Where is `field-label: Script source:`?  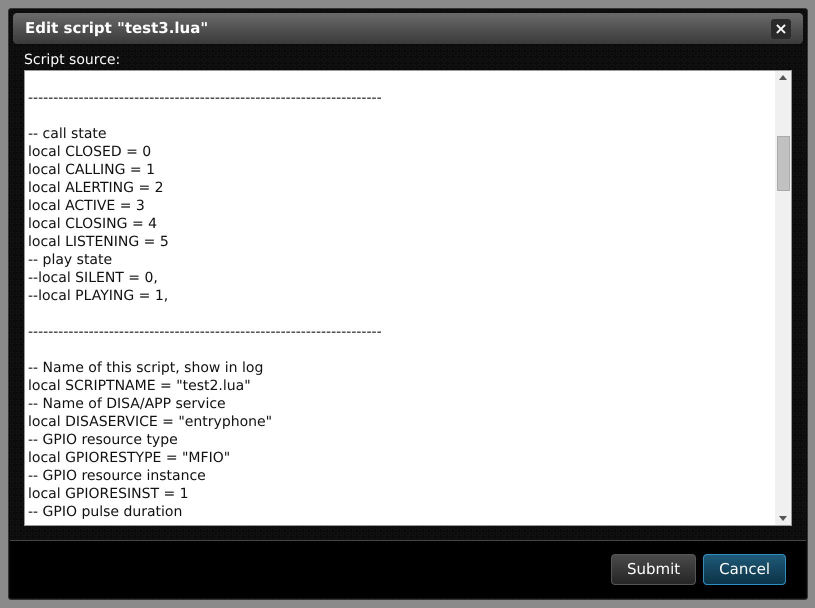
field-label: Script source: is located at coordinates (73, 60).